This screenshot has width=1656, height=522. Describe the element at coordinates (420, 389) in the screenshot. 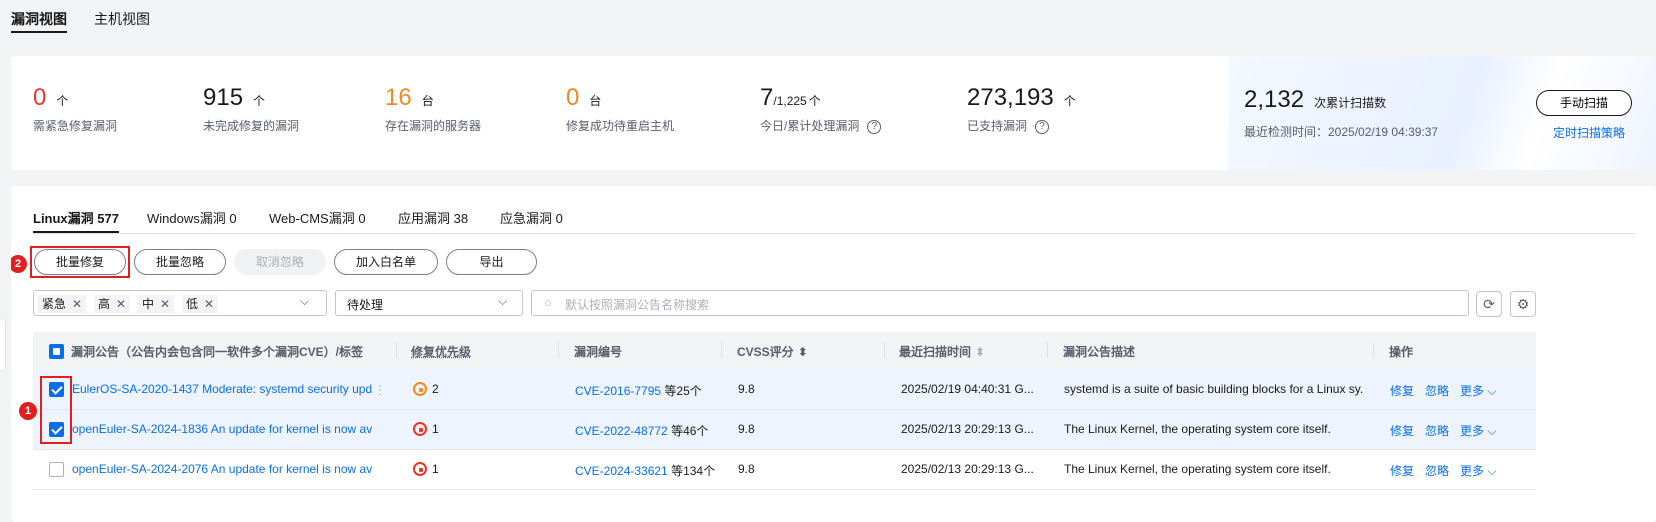

I see `priority-medium-icon` at that location.